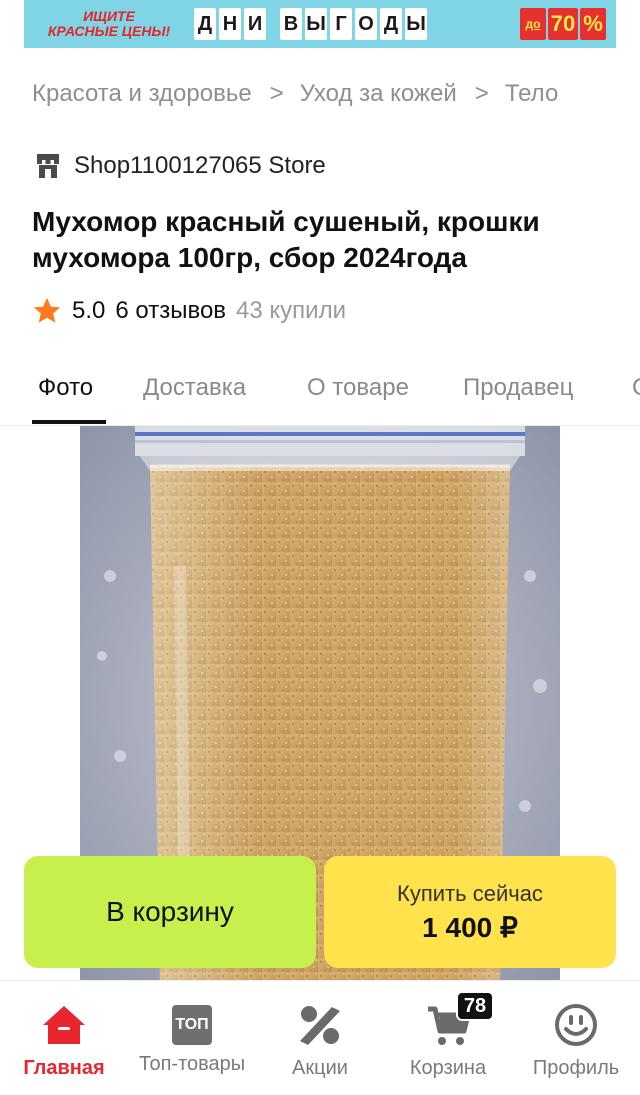  Describe the element at coordinates (576, 1025) in the screenshot. I see `profile-icon` at that location.